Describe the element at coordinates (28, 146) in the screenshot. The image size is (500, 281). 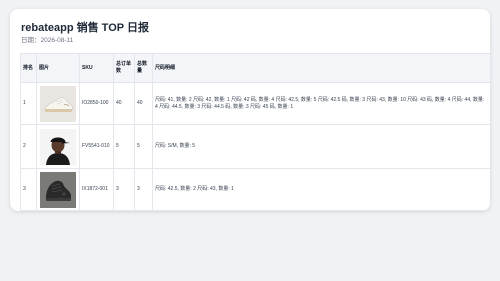
I see `rank-cell: 2` at that location.